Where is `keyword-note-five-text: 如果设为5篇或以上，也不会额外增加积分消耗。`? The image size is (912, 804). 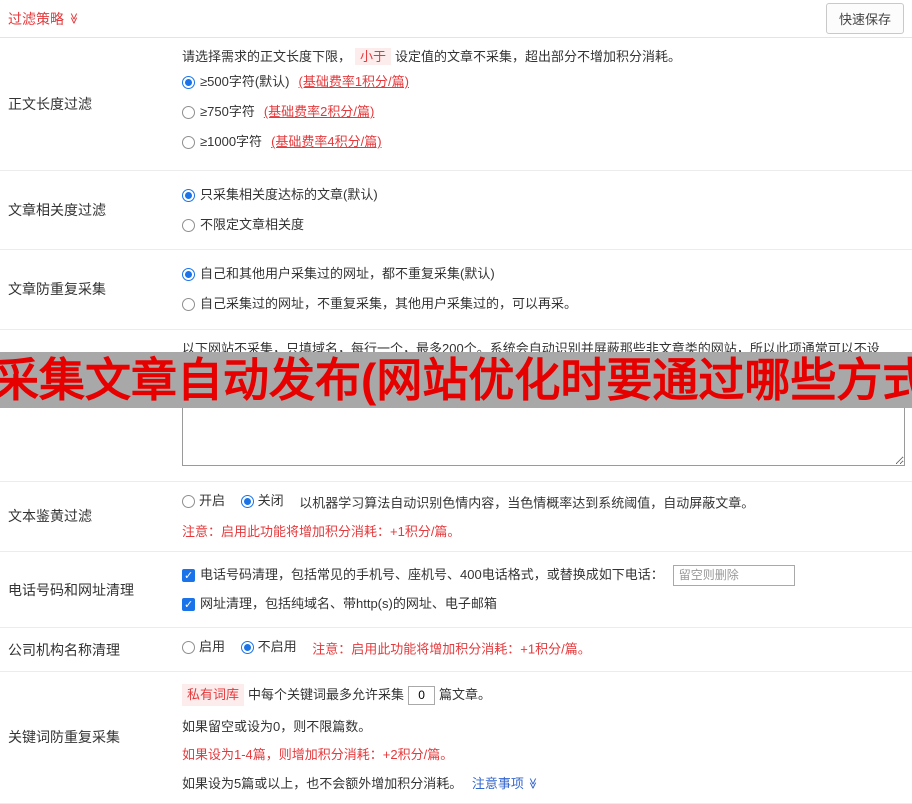
keyword-note-five-text: 如果设为5篇或以上，也不会额外增加积分消耗。 is located at coordinates (322, 783).